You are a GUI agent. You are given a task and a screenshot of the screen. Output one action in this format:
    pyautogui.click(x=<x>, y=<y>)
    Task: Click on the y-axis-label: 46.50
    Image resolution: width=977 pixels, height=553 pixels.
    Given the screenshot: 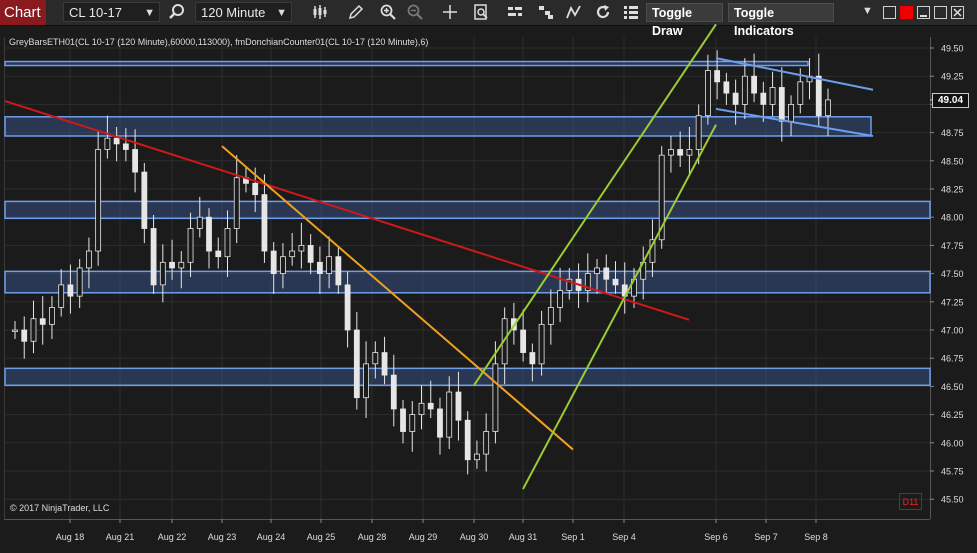 What is the action you would take?
    pyautogui.click(x=952, y=387)
    